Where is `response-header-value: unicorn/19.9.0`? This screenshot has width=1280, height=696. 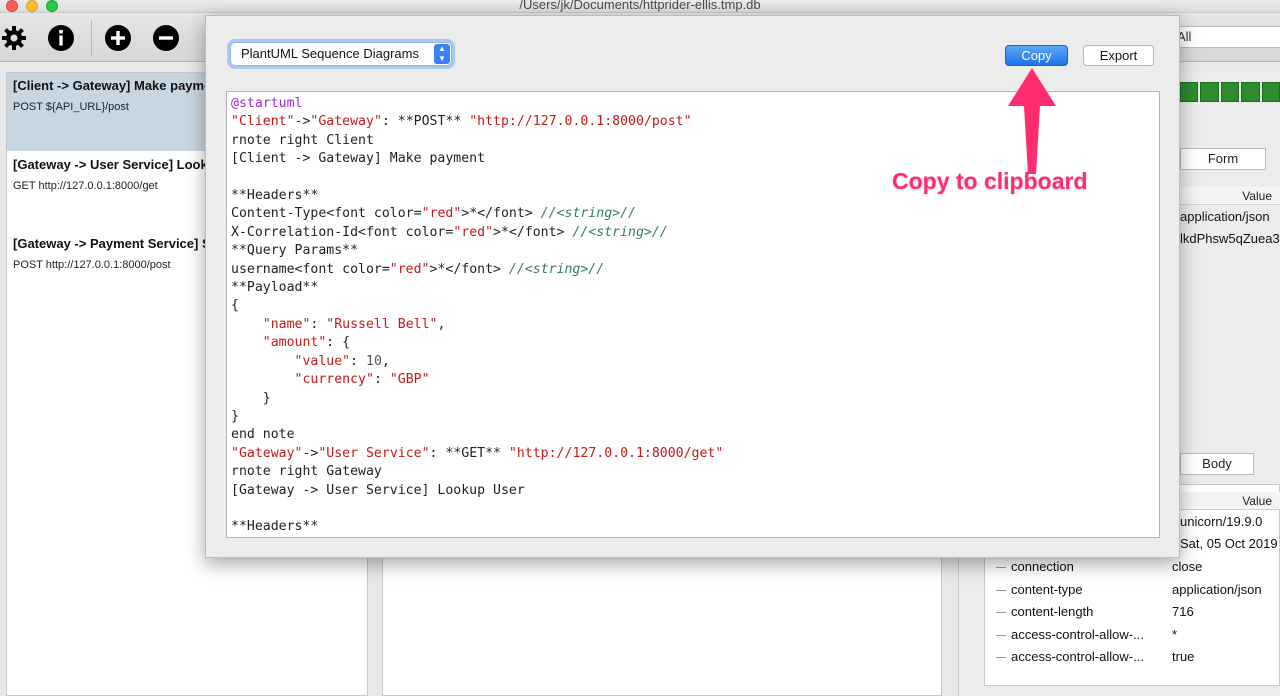 response-header-value: unicorn/19.9.0 is located at coordinates (1221, 521).